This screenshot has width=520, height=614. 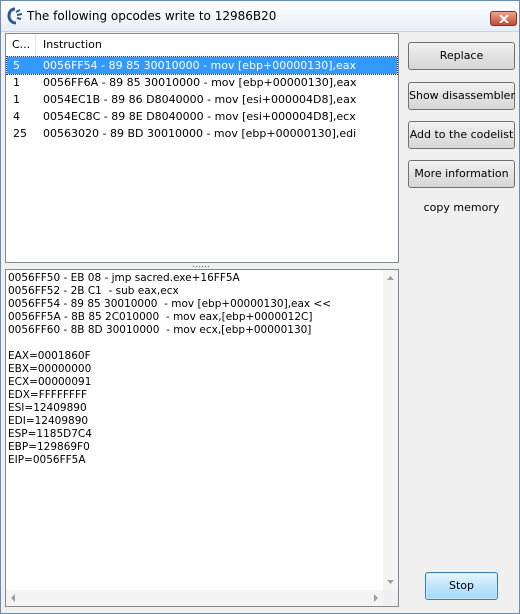 What do you see at coordinates (390, 598) in the screenshot?
I see `scrollbar-corner` at bounding box center [390, 598].